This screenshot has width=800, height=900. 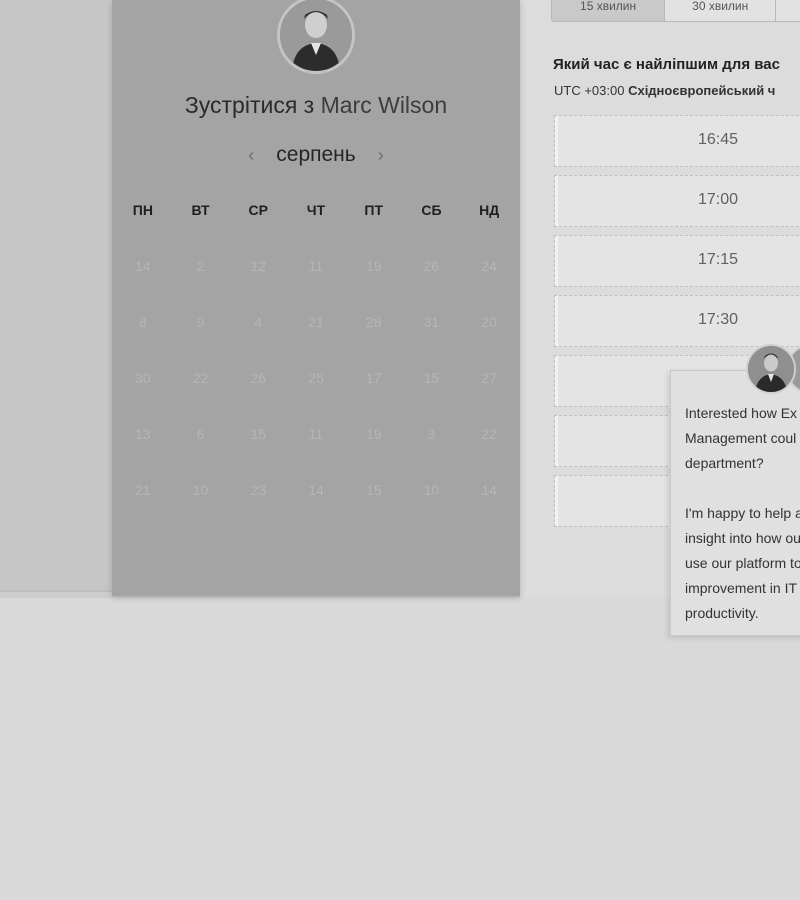 I want to click on tab-more-durations, so click(x=788, y=10).